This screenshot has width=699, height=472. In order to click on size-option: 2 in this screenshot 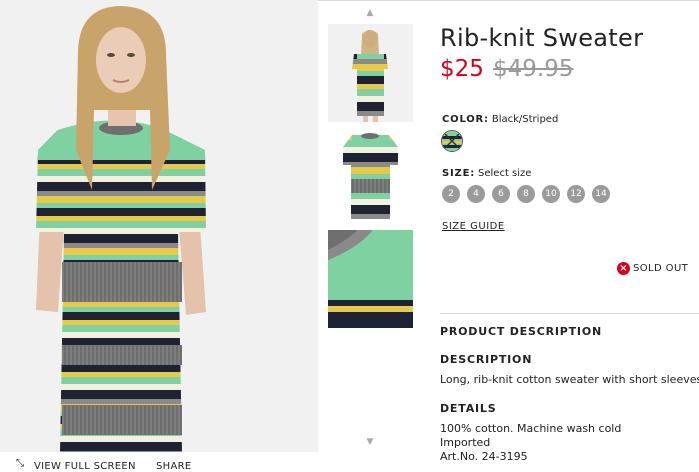, I will do `click(451, 194)`.